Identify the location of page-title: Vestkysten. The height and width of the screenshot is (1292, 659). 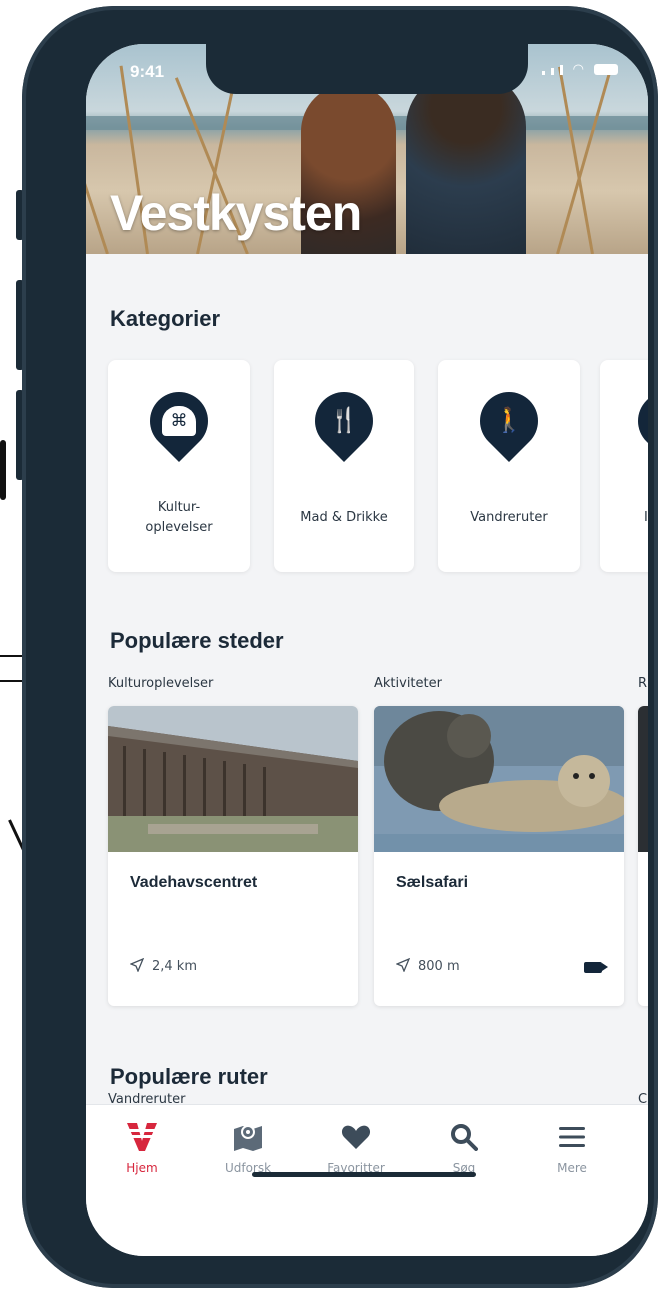
(236, 213).